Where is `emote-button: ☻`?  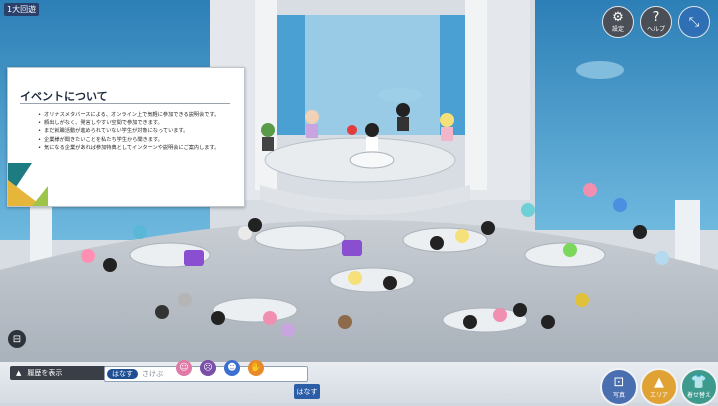 emote-button: ☻ is located at coordinates (232, 368).